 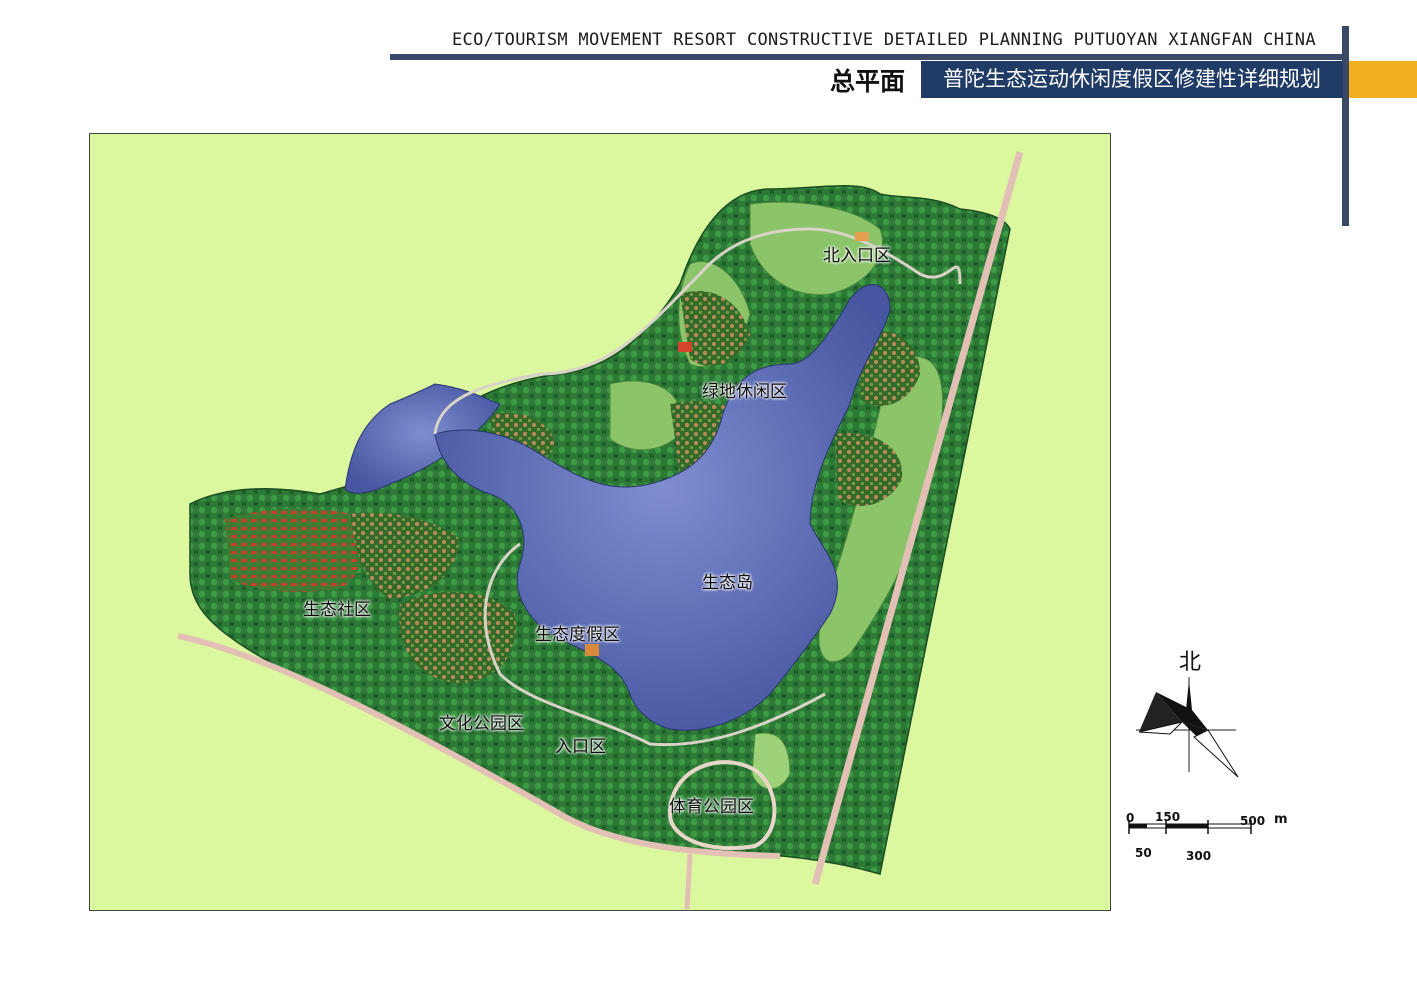 I want to click on project-title: 普陀生态运动休闲度假区修建性详细规划, so click(x=1132, y=79).